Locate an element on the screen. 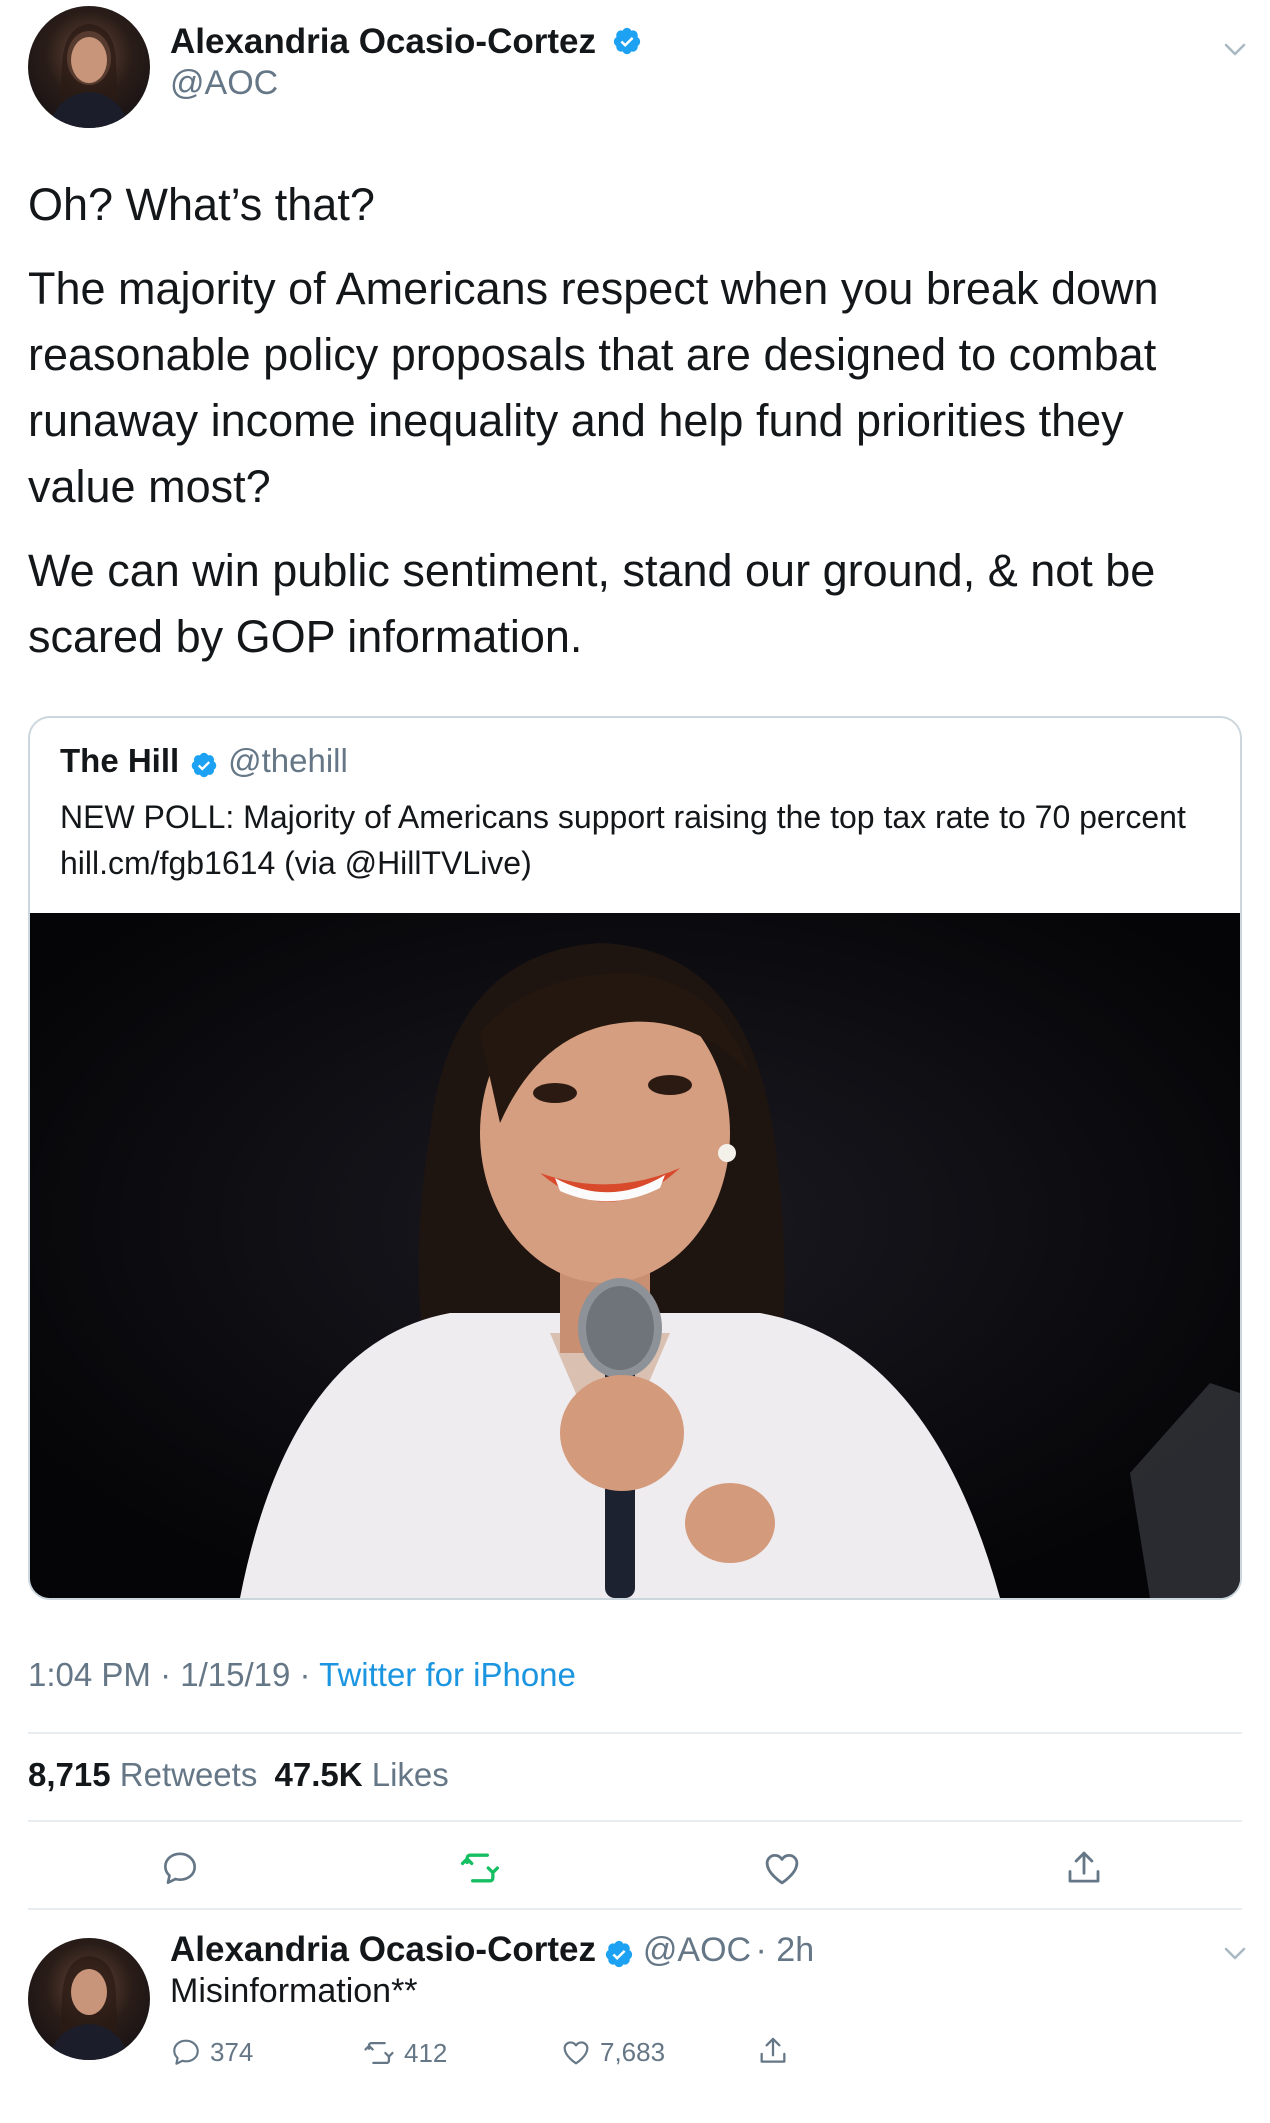  engagement-counts: 8,715 Retweets 47.5K Likes is located at coordinates (238, 1775).